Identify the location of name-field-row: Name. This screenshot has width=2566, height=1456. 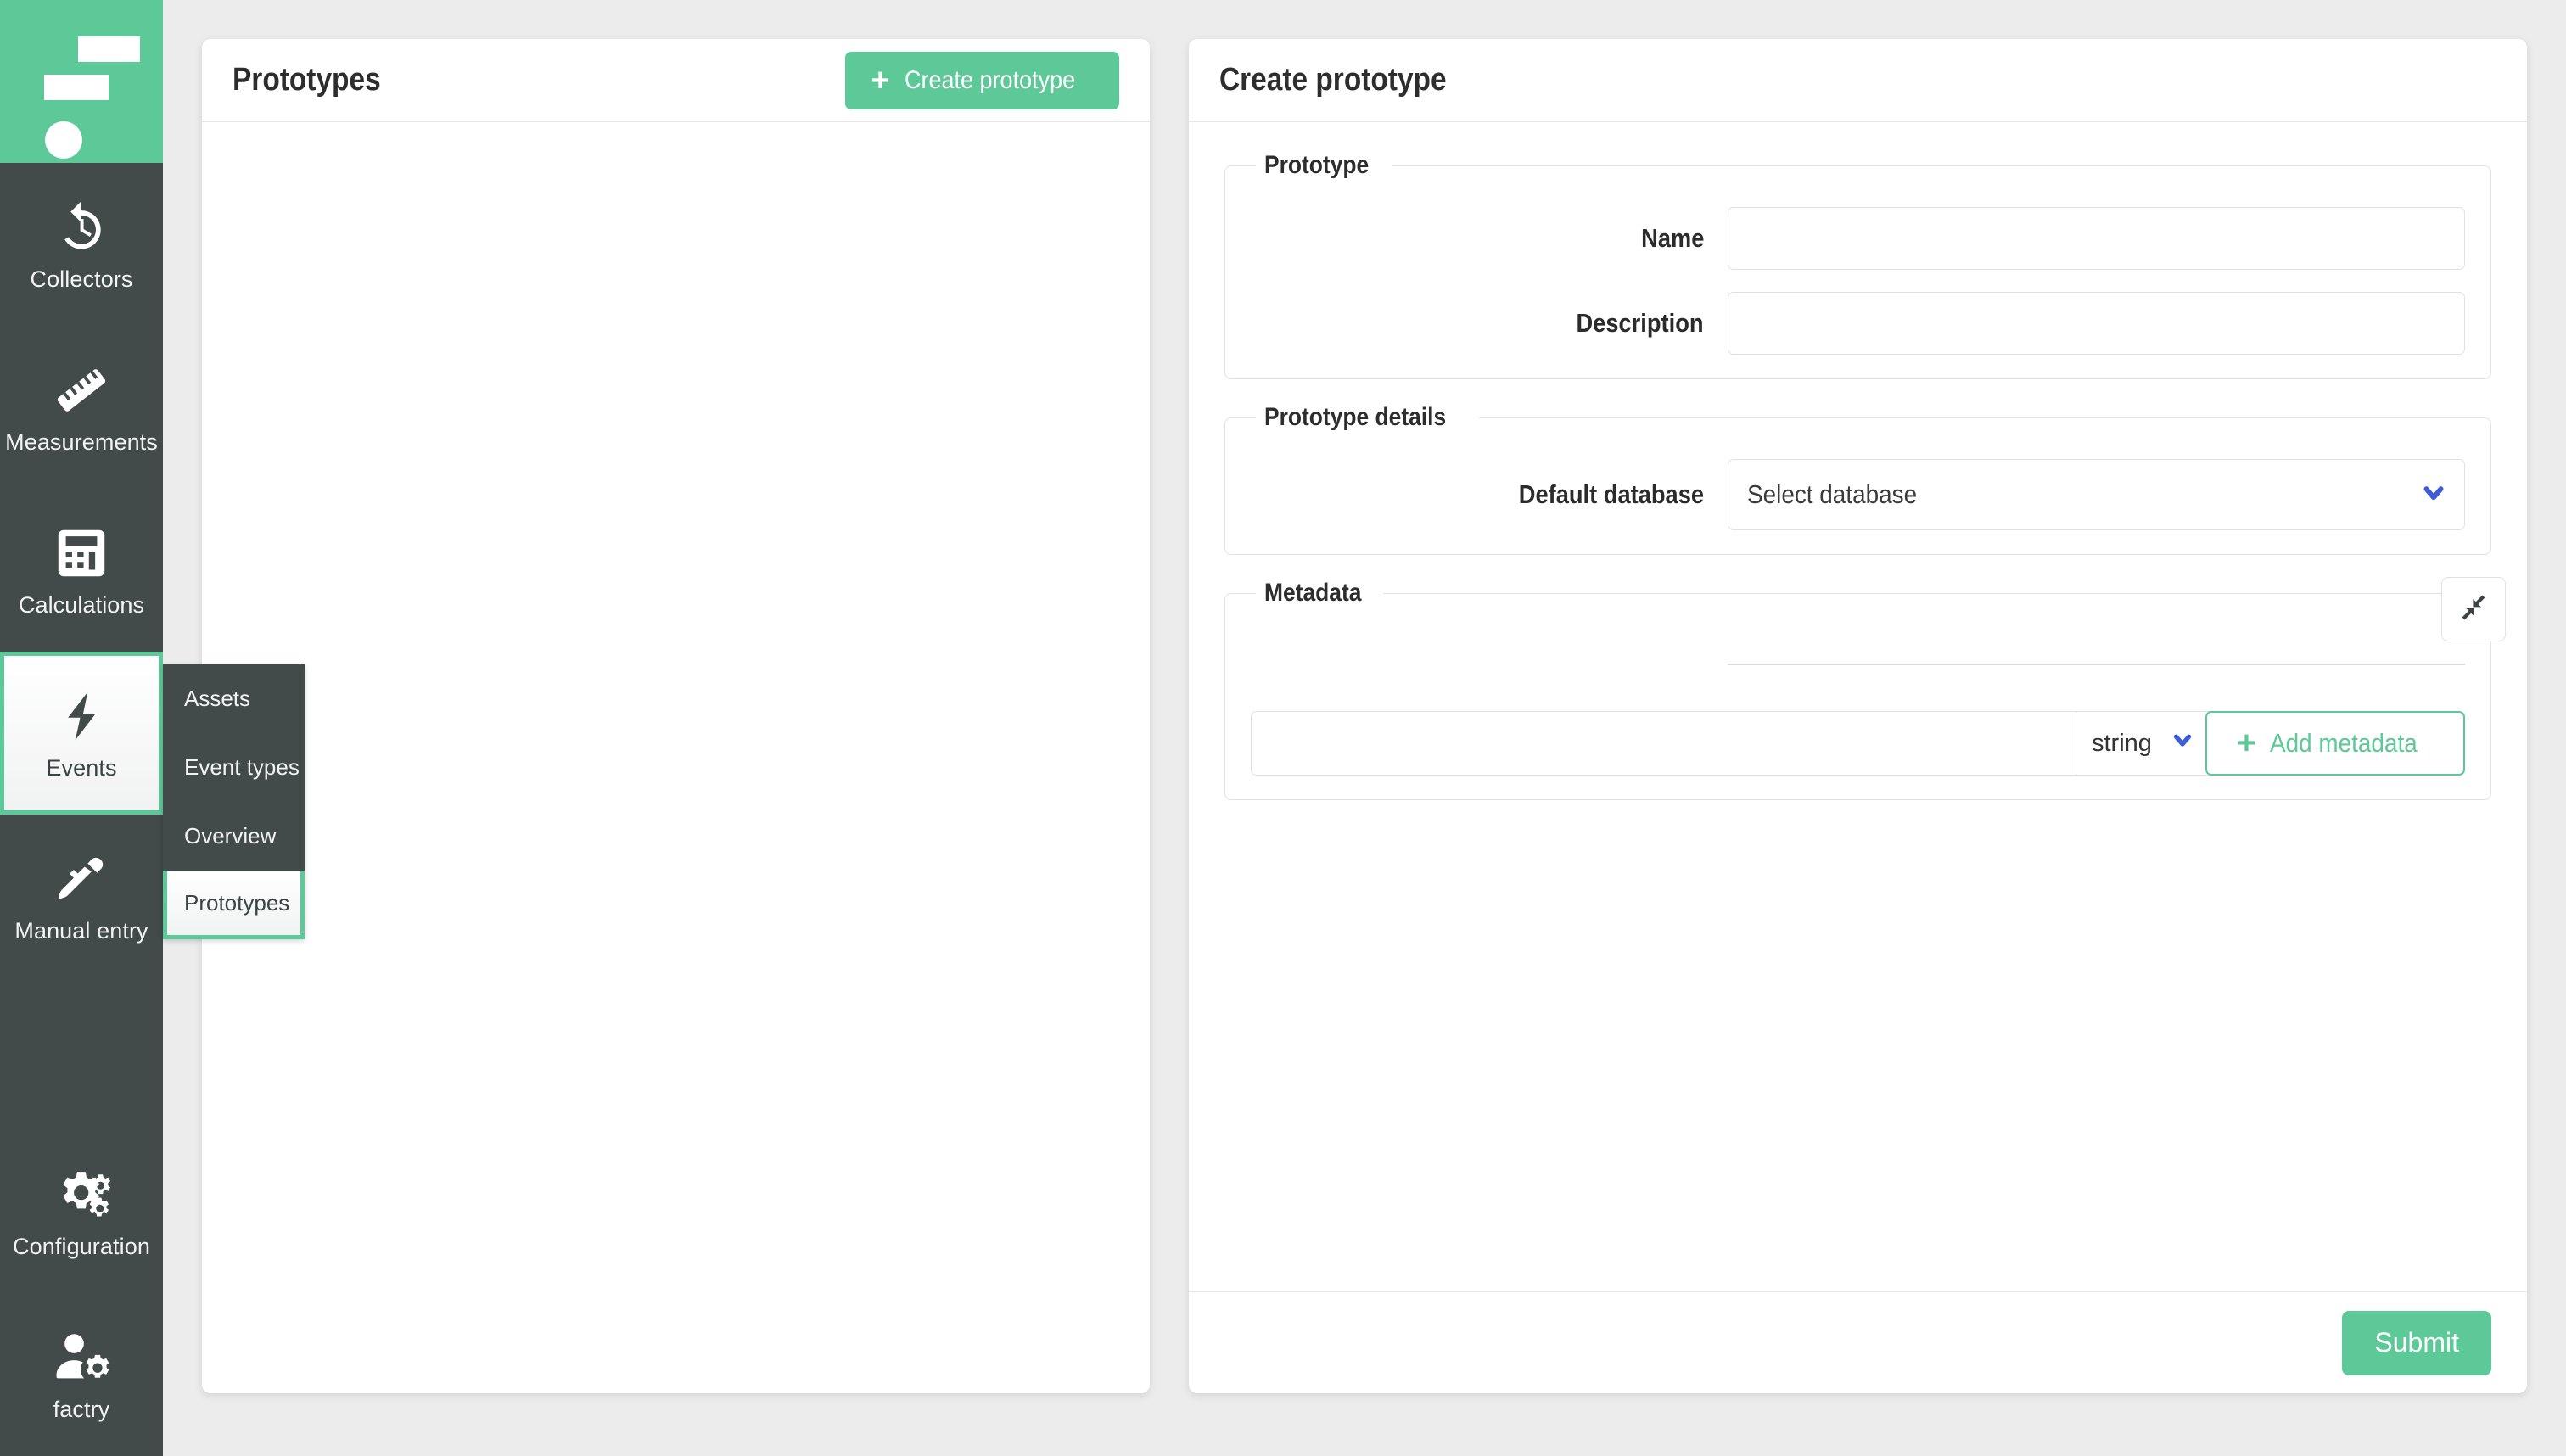
(1858, 238).